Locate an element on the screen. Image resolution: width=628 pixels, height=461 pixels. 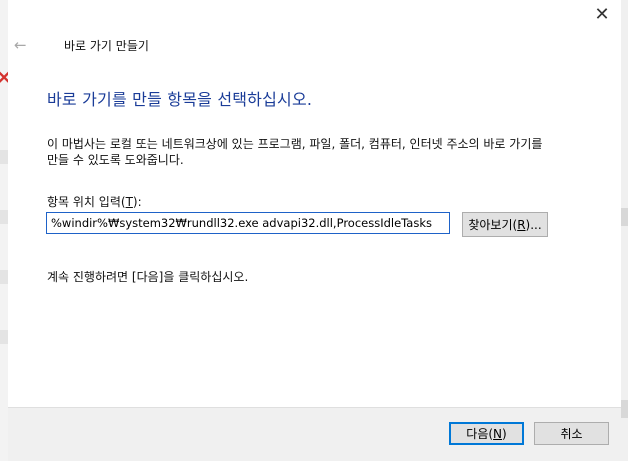
window-title: 바로 가기 만들기 is located at coordinates (106, 46).